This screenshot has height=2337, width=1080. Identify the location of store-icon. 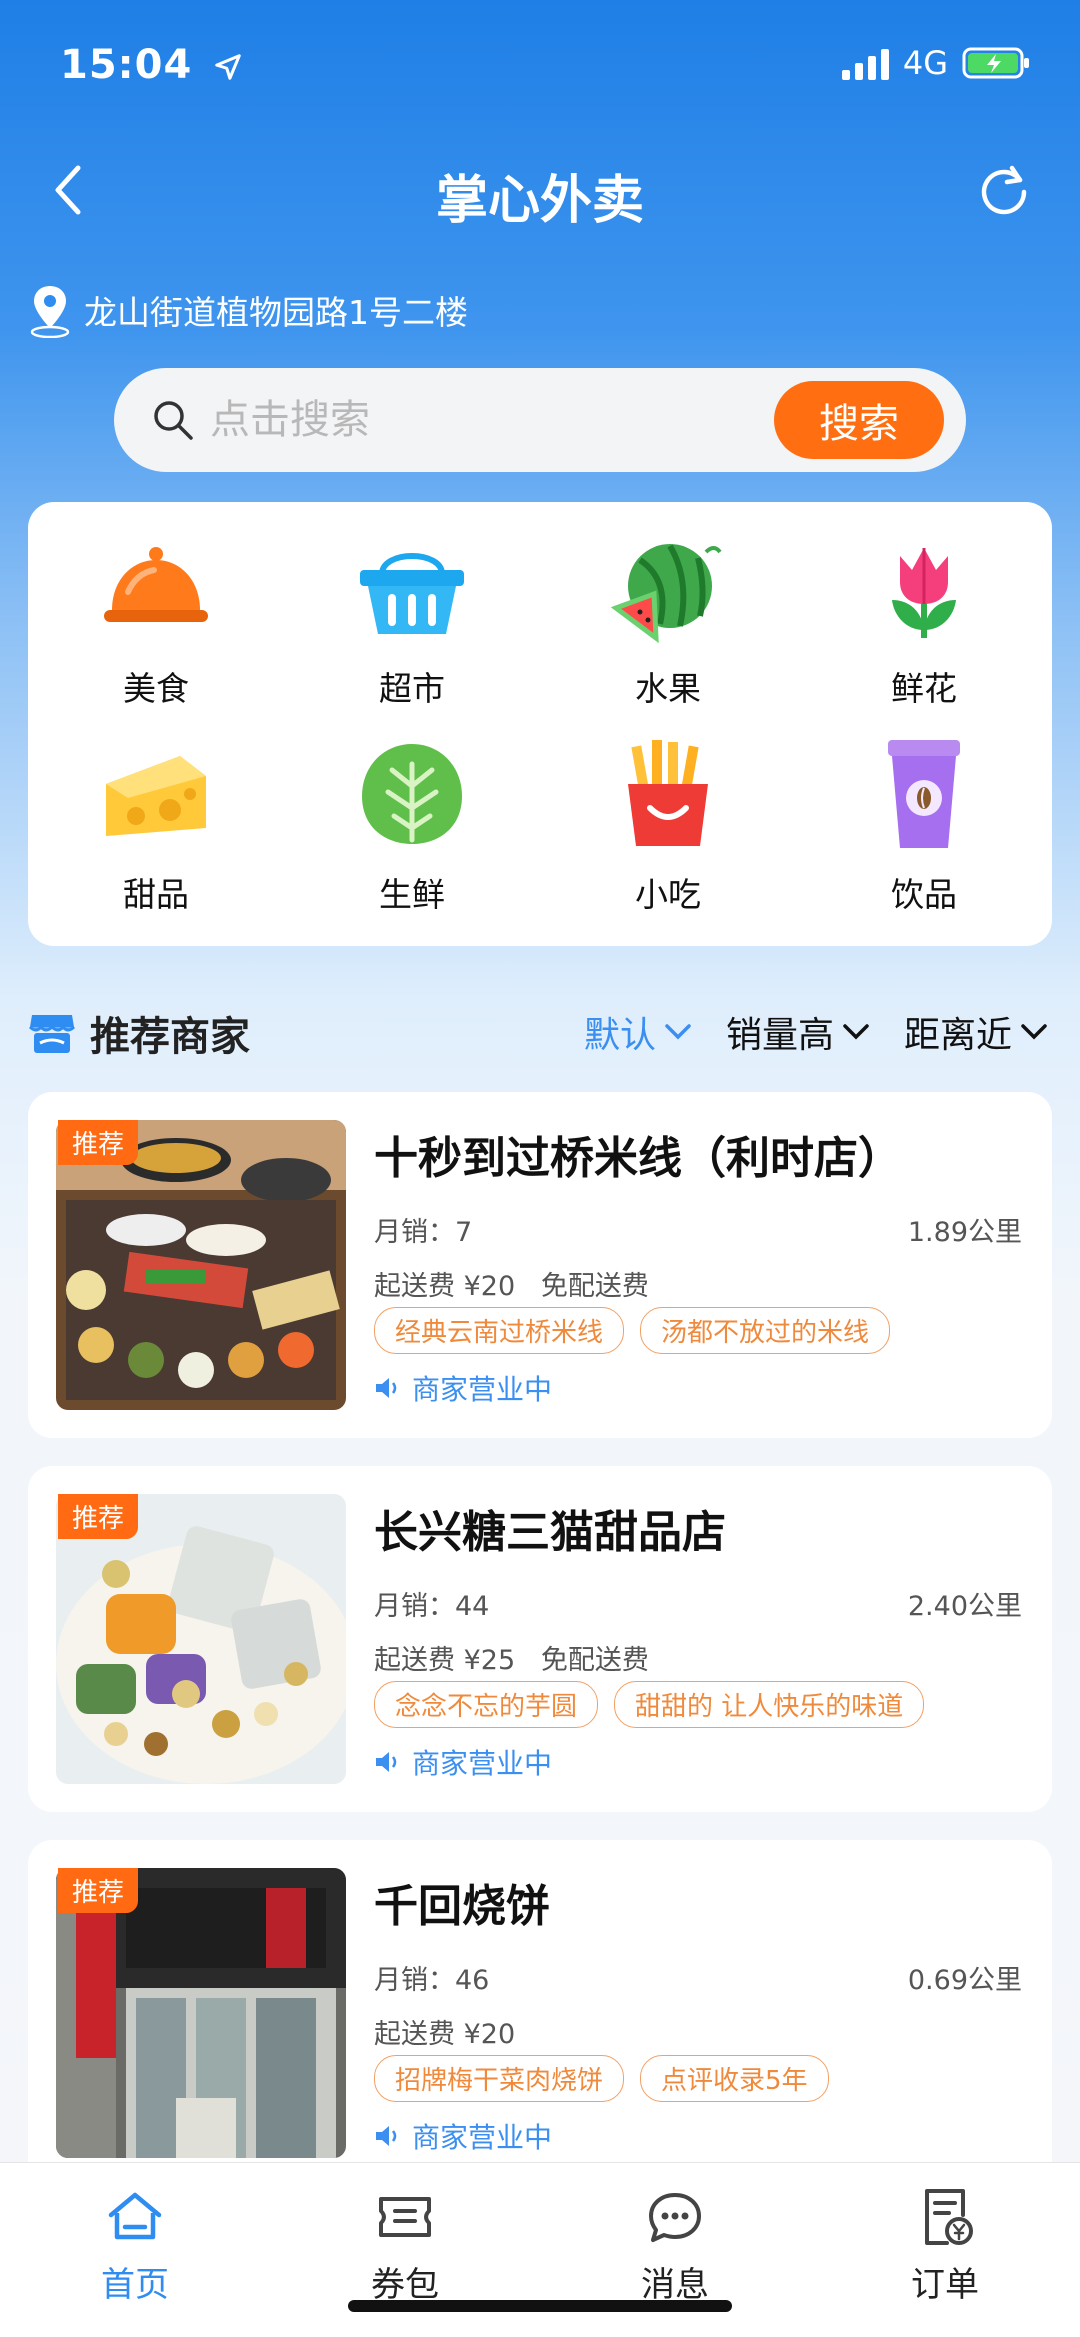
(52, 1034).